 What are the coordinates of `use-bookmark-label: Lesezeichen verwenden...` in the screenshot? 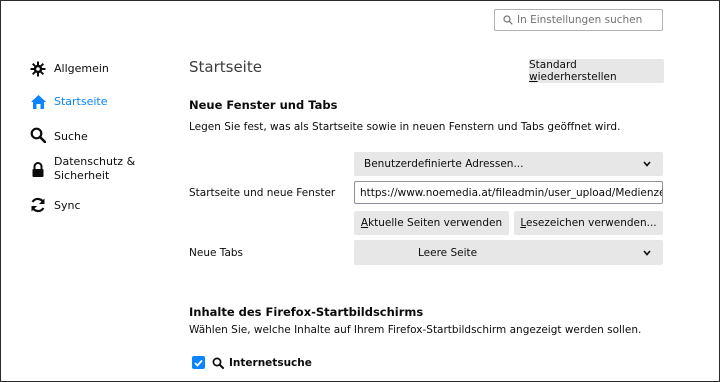 It's located at (588, 223).